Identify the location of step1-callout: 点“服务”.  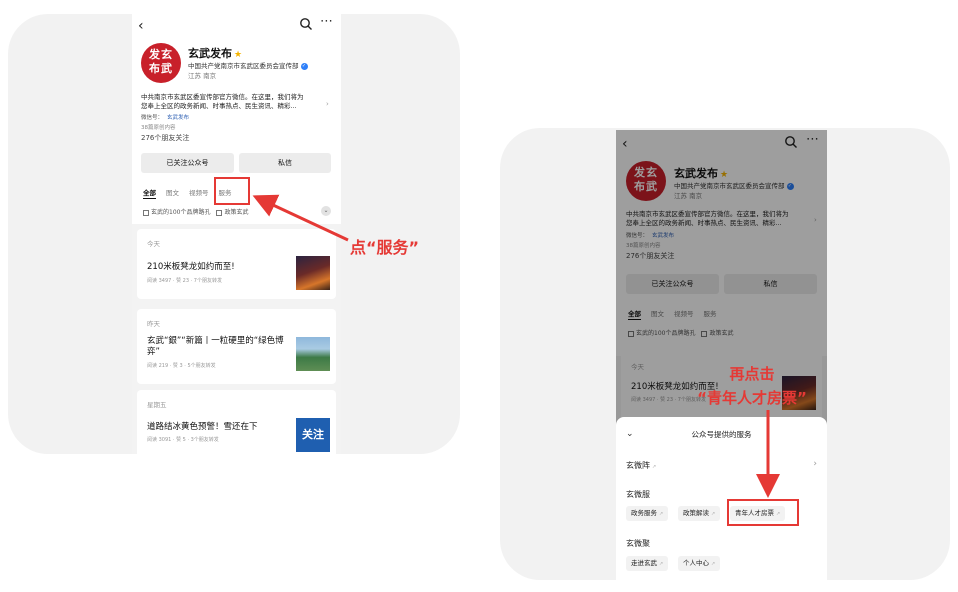
(385, 247).